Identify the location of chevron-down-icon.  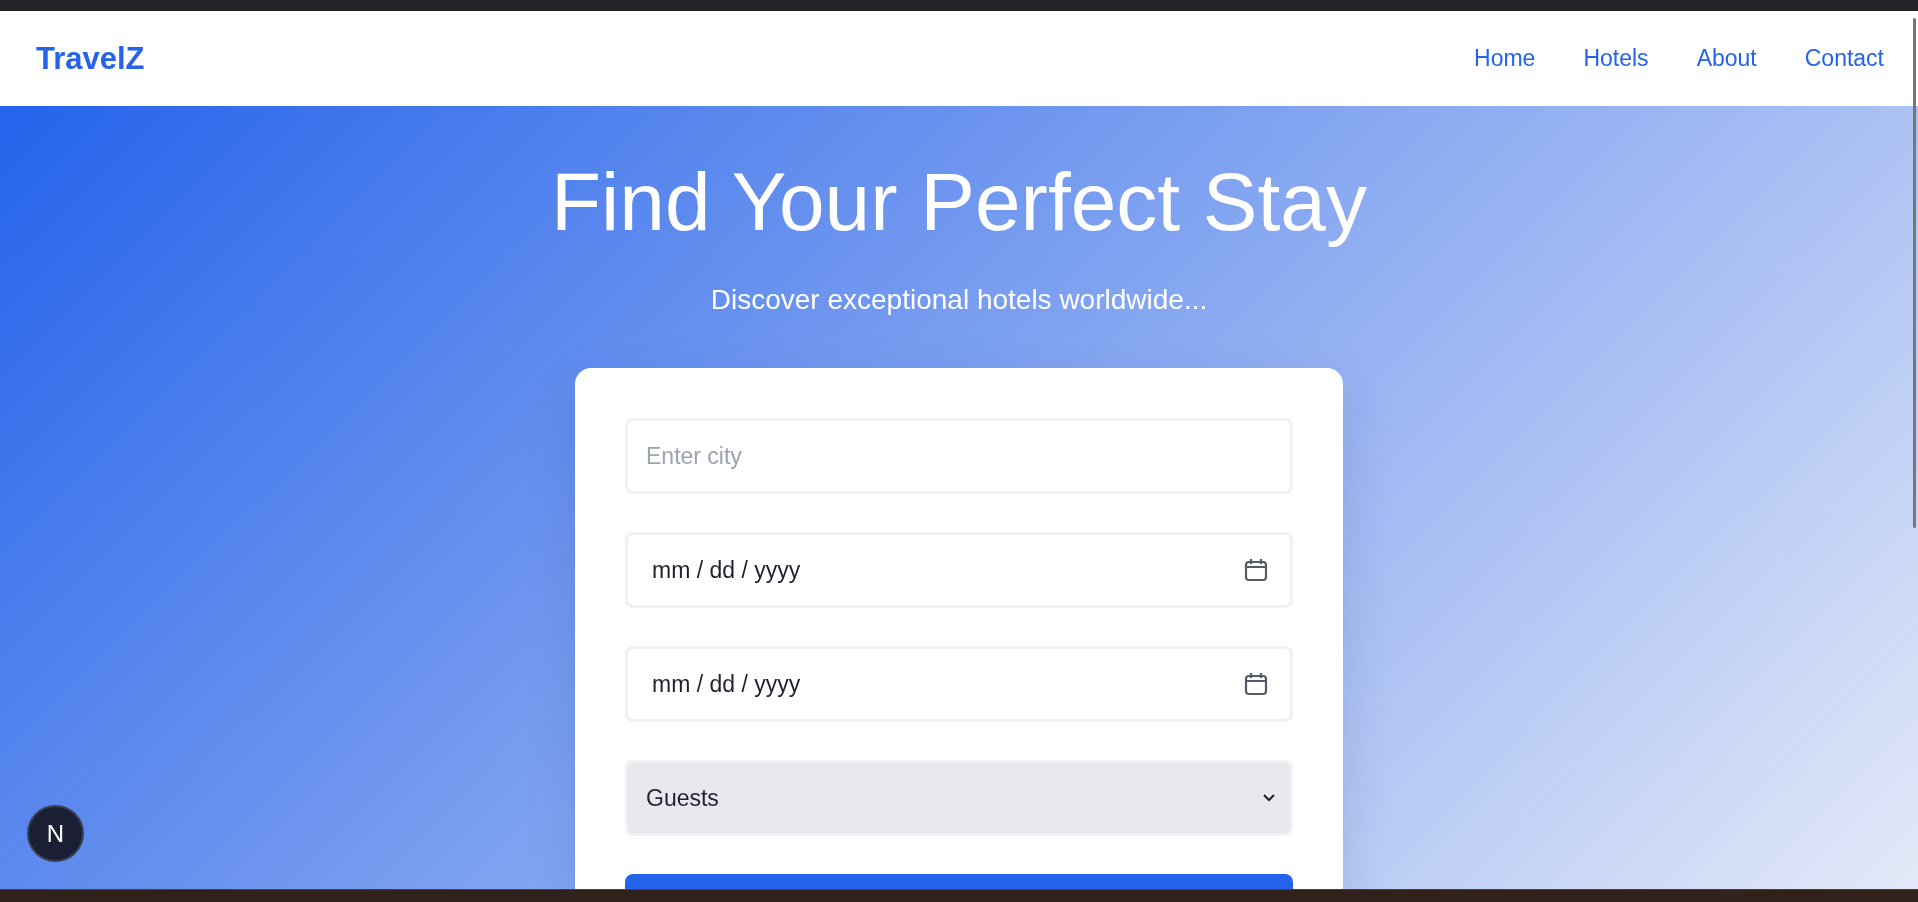
(1269, 798).